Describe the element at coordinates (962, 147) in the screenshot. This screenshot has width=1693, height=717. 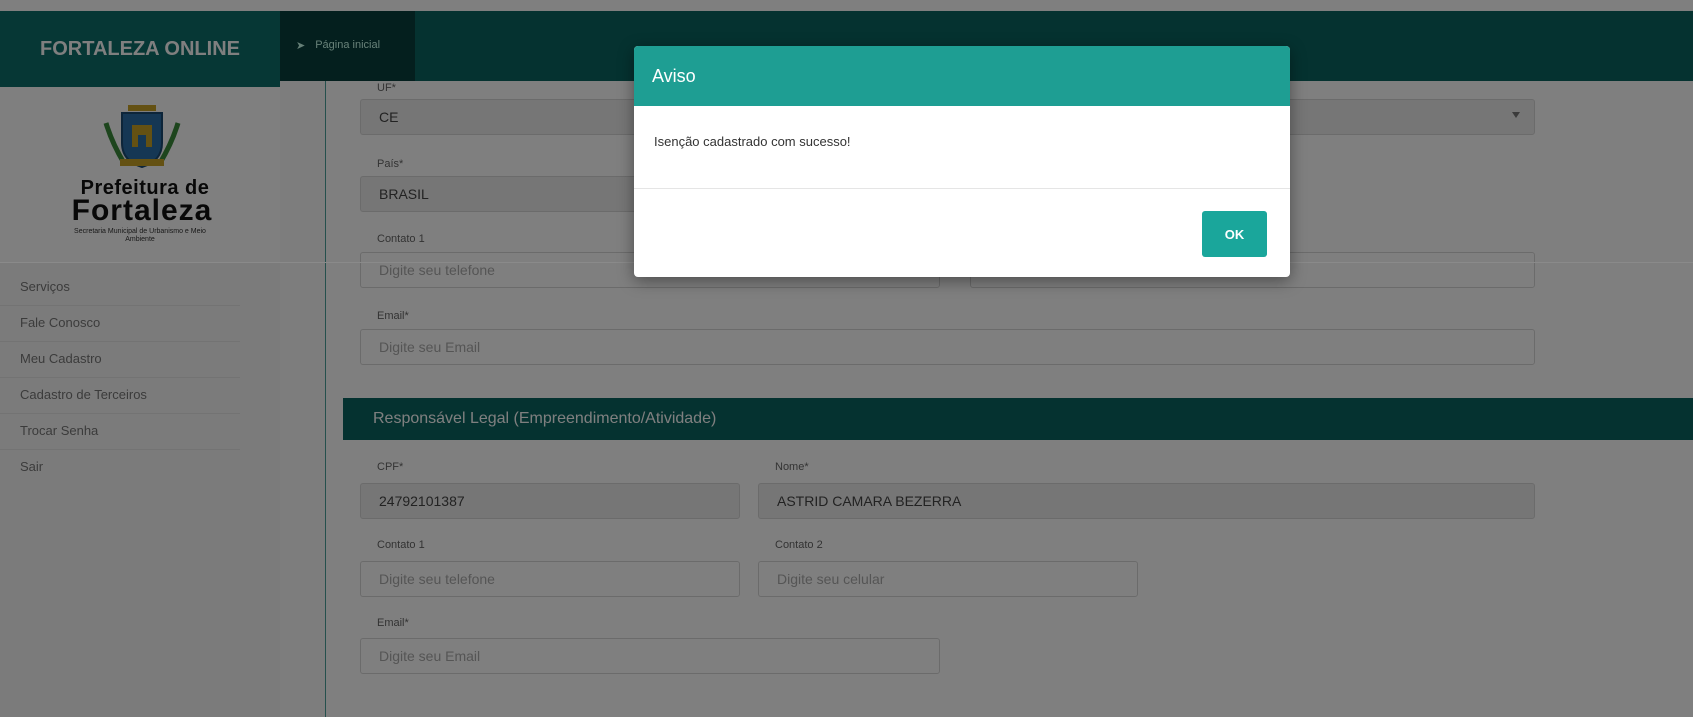
I see `dialog-body: Isenção cadastrado com sucesso!` at that location.